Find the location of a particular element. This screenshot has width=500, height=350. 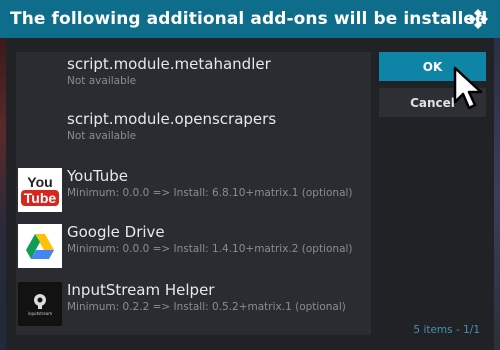

youtube-logo-bottom: Tube is located at coordinates (40, 197).